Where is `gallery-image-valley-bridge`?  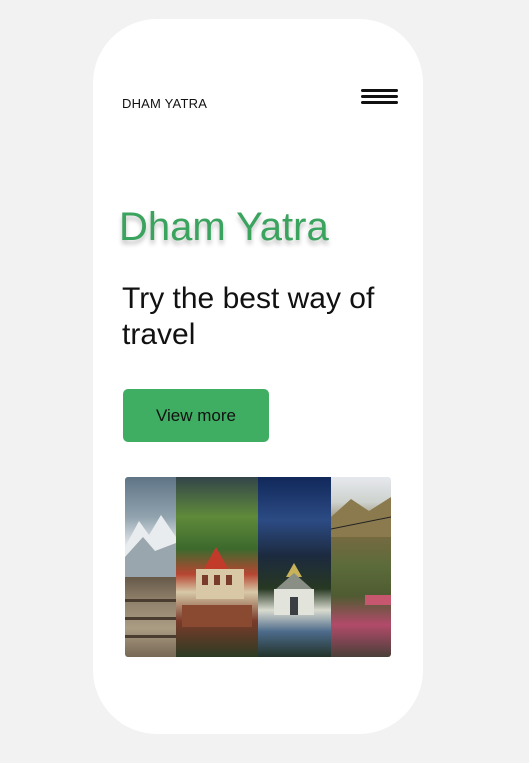
gallery-image-valley-bridge is located at coordinates (361, 567).